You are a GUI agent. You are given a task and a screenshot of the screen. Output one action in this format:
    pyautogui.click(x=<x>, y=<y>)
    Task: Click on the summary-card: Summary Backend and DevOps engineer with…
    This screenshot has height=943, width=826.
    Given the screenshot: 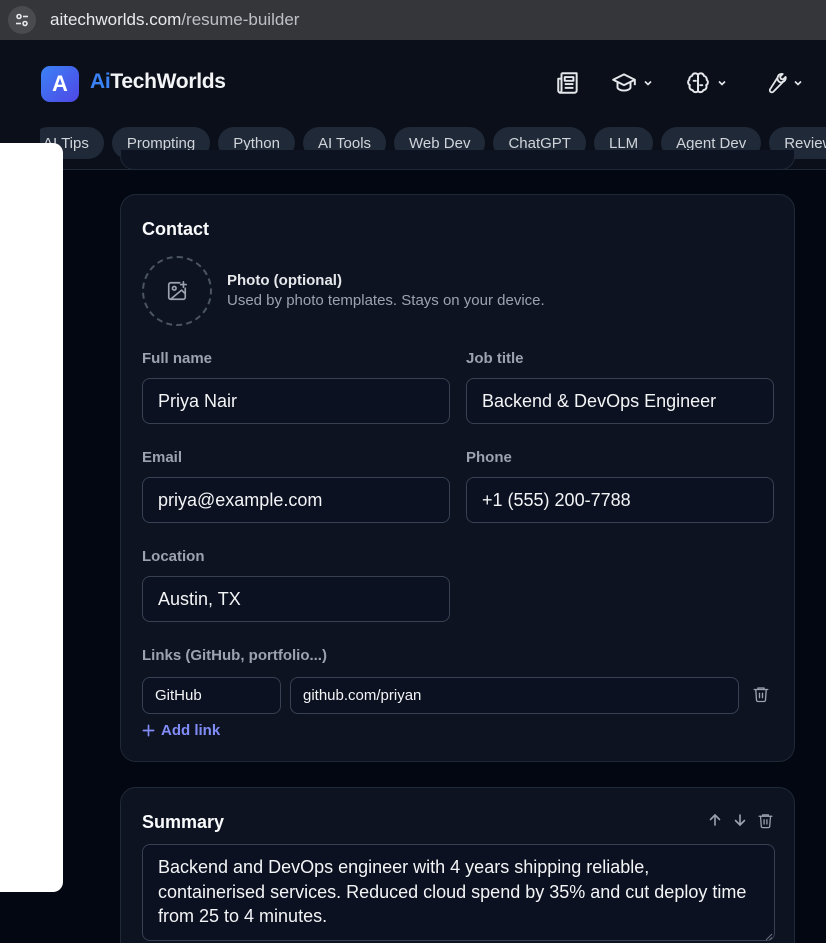 What is the action you would take?
    pyautogui.click(x=457, y=865)
    